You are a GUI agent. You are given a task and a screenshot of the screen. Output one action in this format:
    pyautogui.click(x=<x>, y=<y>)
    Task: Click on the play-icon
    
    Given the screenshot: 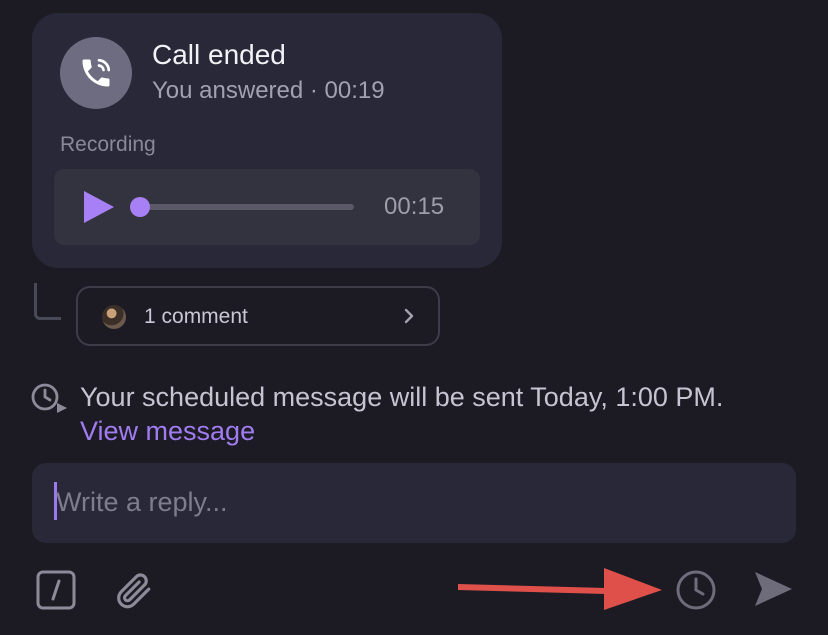 What is the action you would take?
    pyautogui.click(x=99, y=207)
    